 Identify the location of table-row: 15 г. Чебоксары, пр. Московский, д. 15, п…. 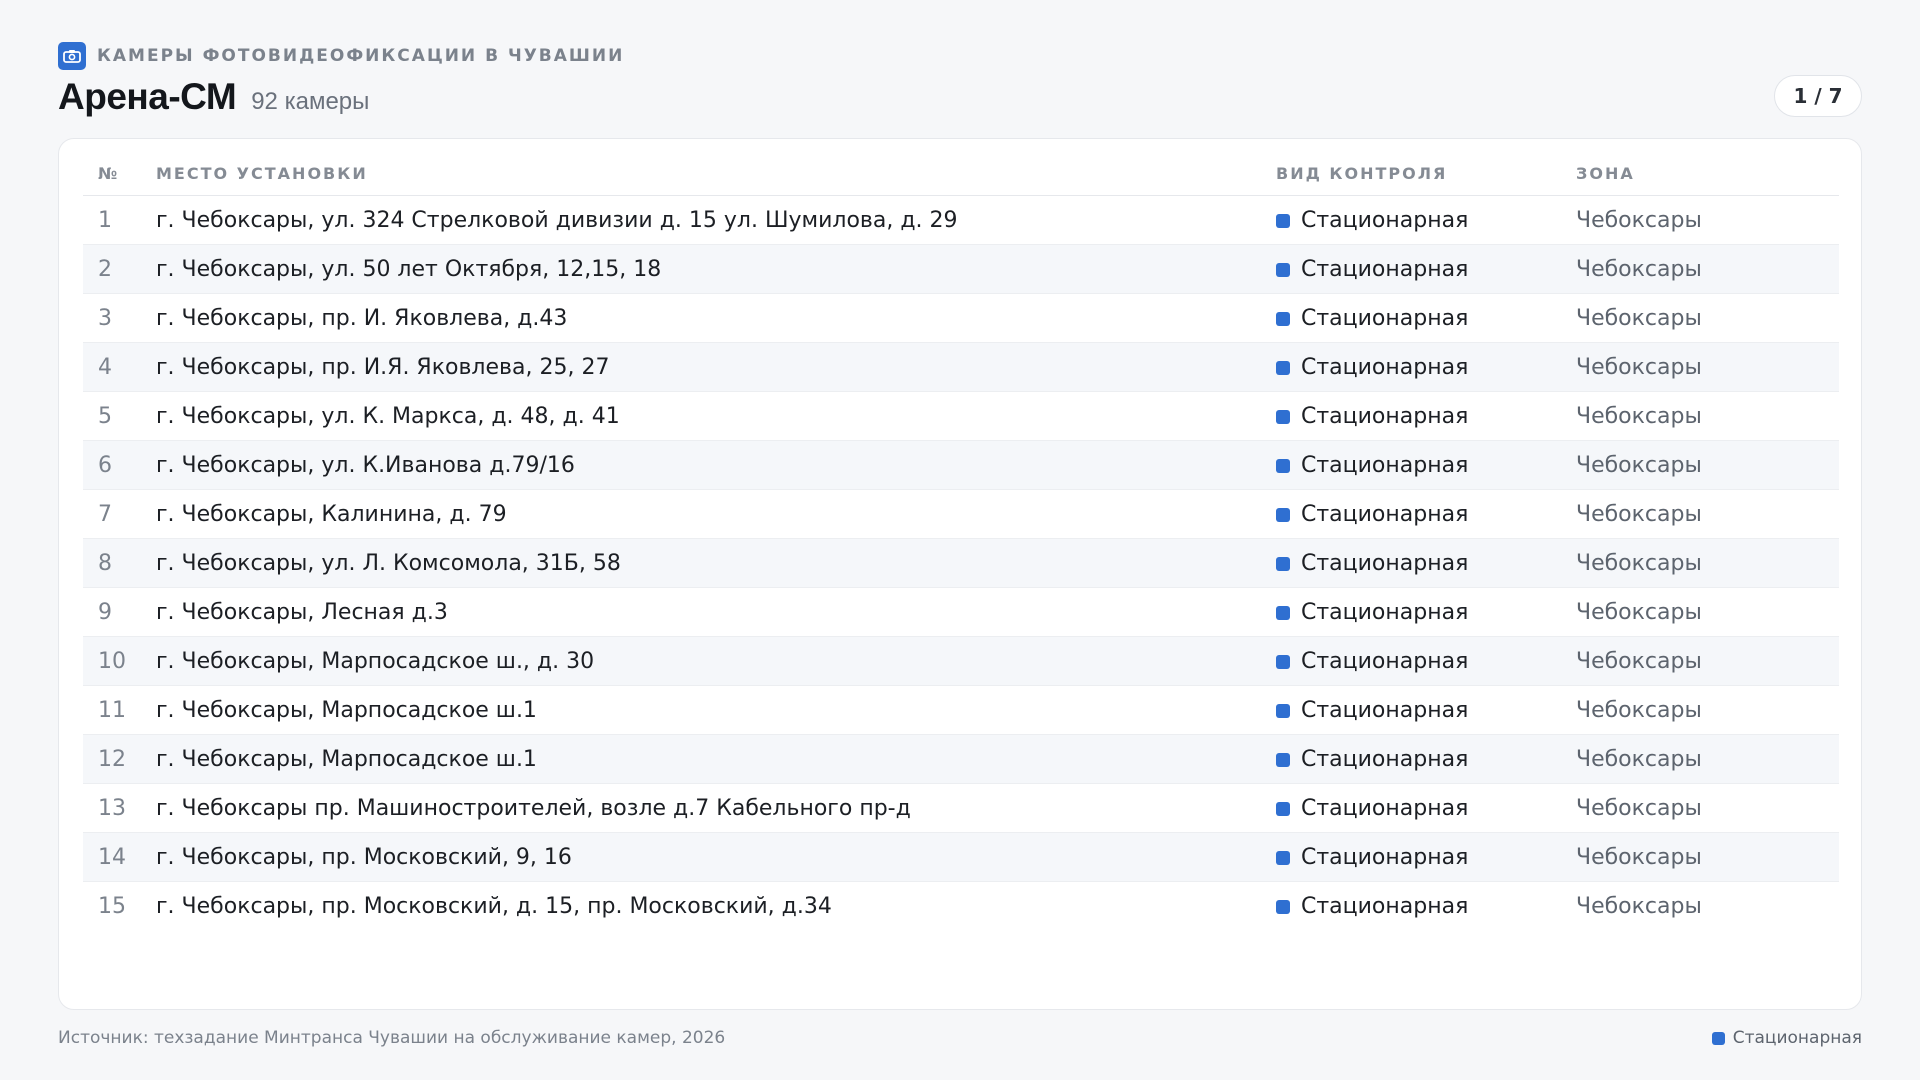
(961, 906).